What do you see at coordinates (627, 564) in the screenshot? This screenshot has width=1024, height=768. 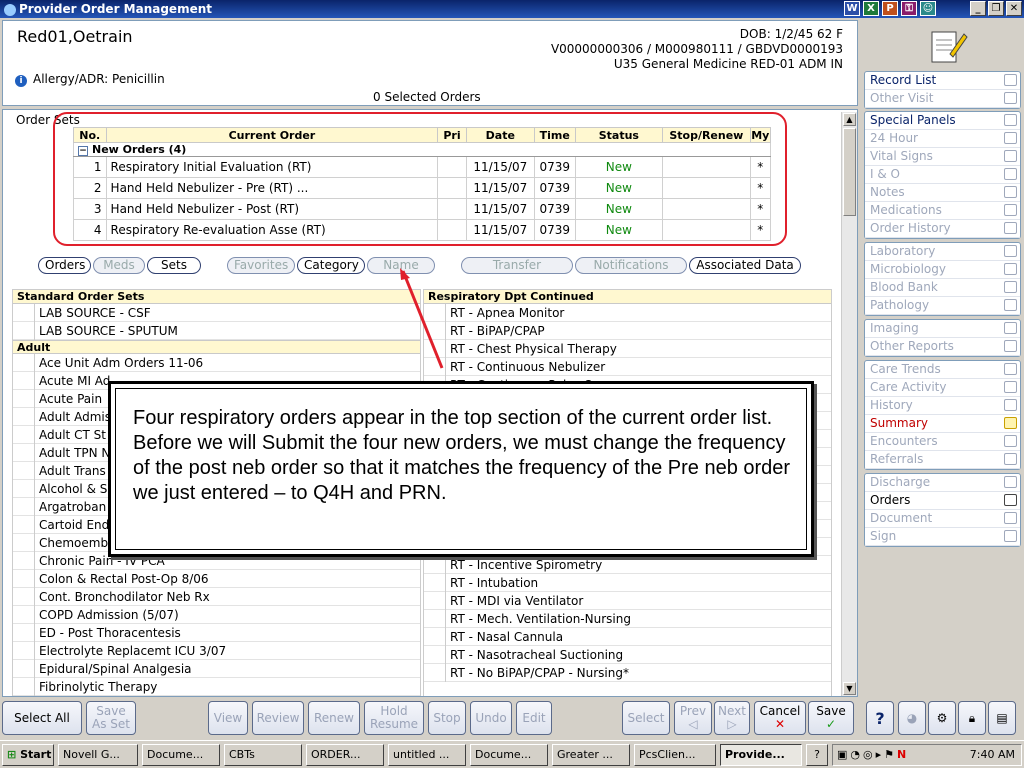 I see `list-item: RT - Incentive Spirometry` at bounding box center [627, 564].